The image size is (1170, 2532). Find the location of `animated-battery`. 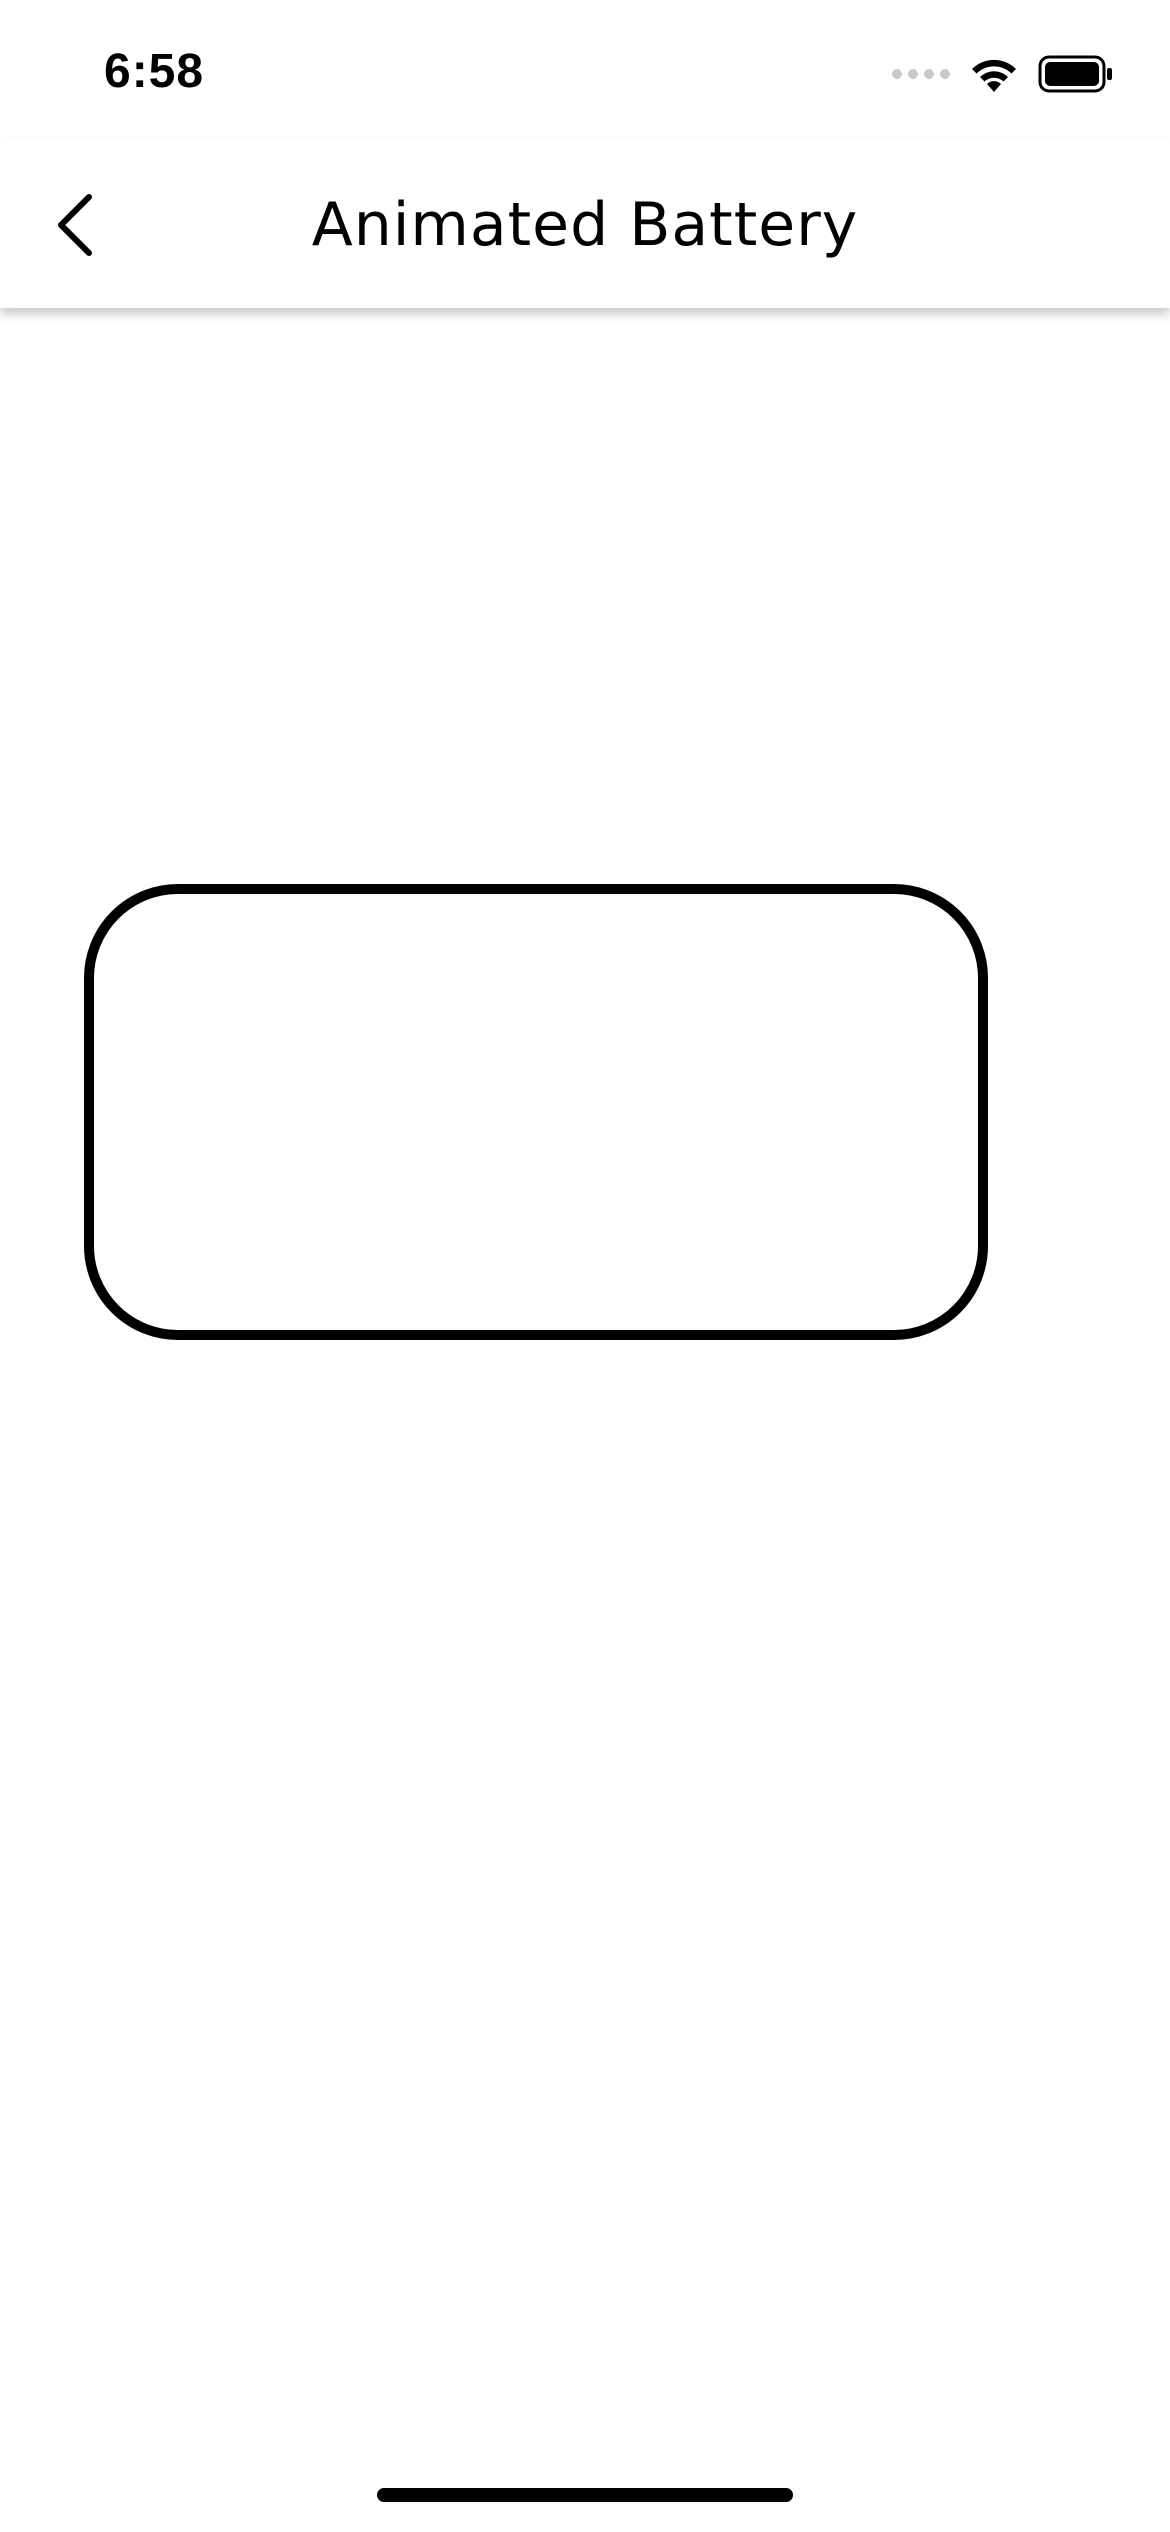

animated-battery is located at coordinates (536, 1112).